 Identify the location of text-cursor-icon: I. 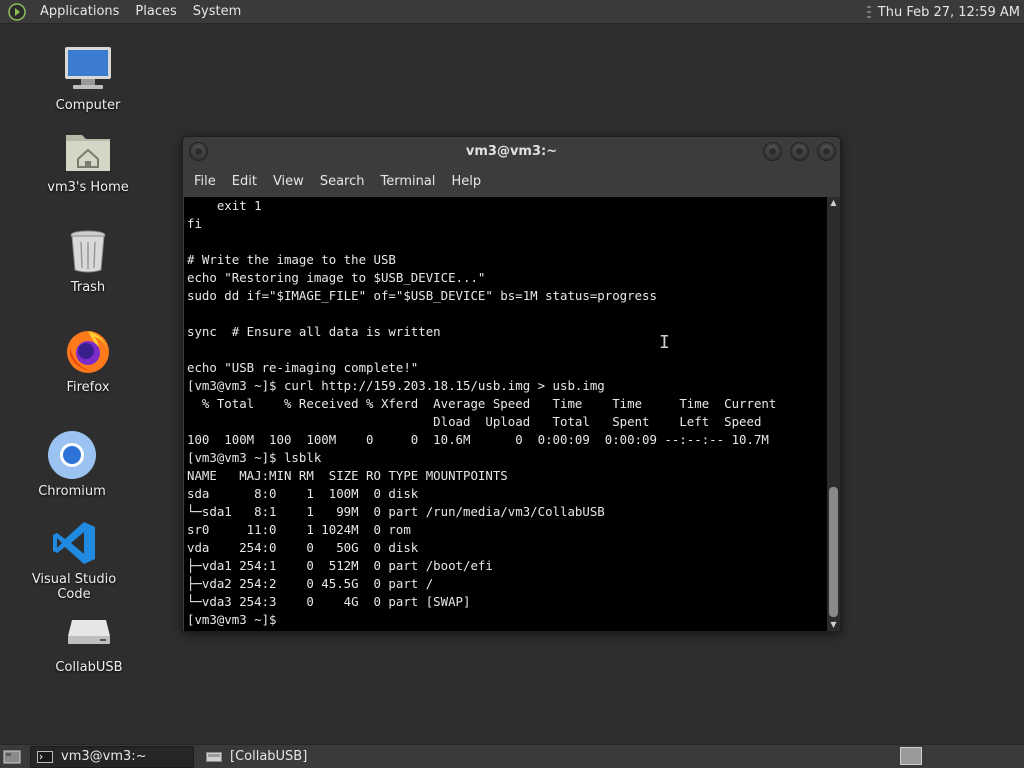
(664, 342).